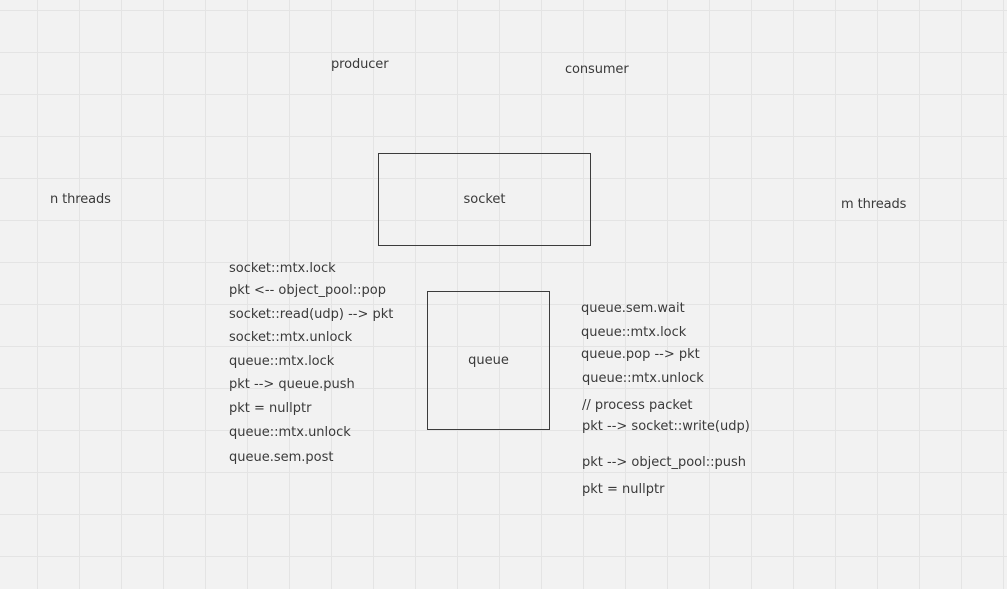 The image size is (1007, 589). Describe the element at coordinates (282, 361) in the screenshot. I see `producer-step: queue::mtx.lock` at that location.